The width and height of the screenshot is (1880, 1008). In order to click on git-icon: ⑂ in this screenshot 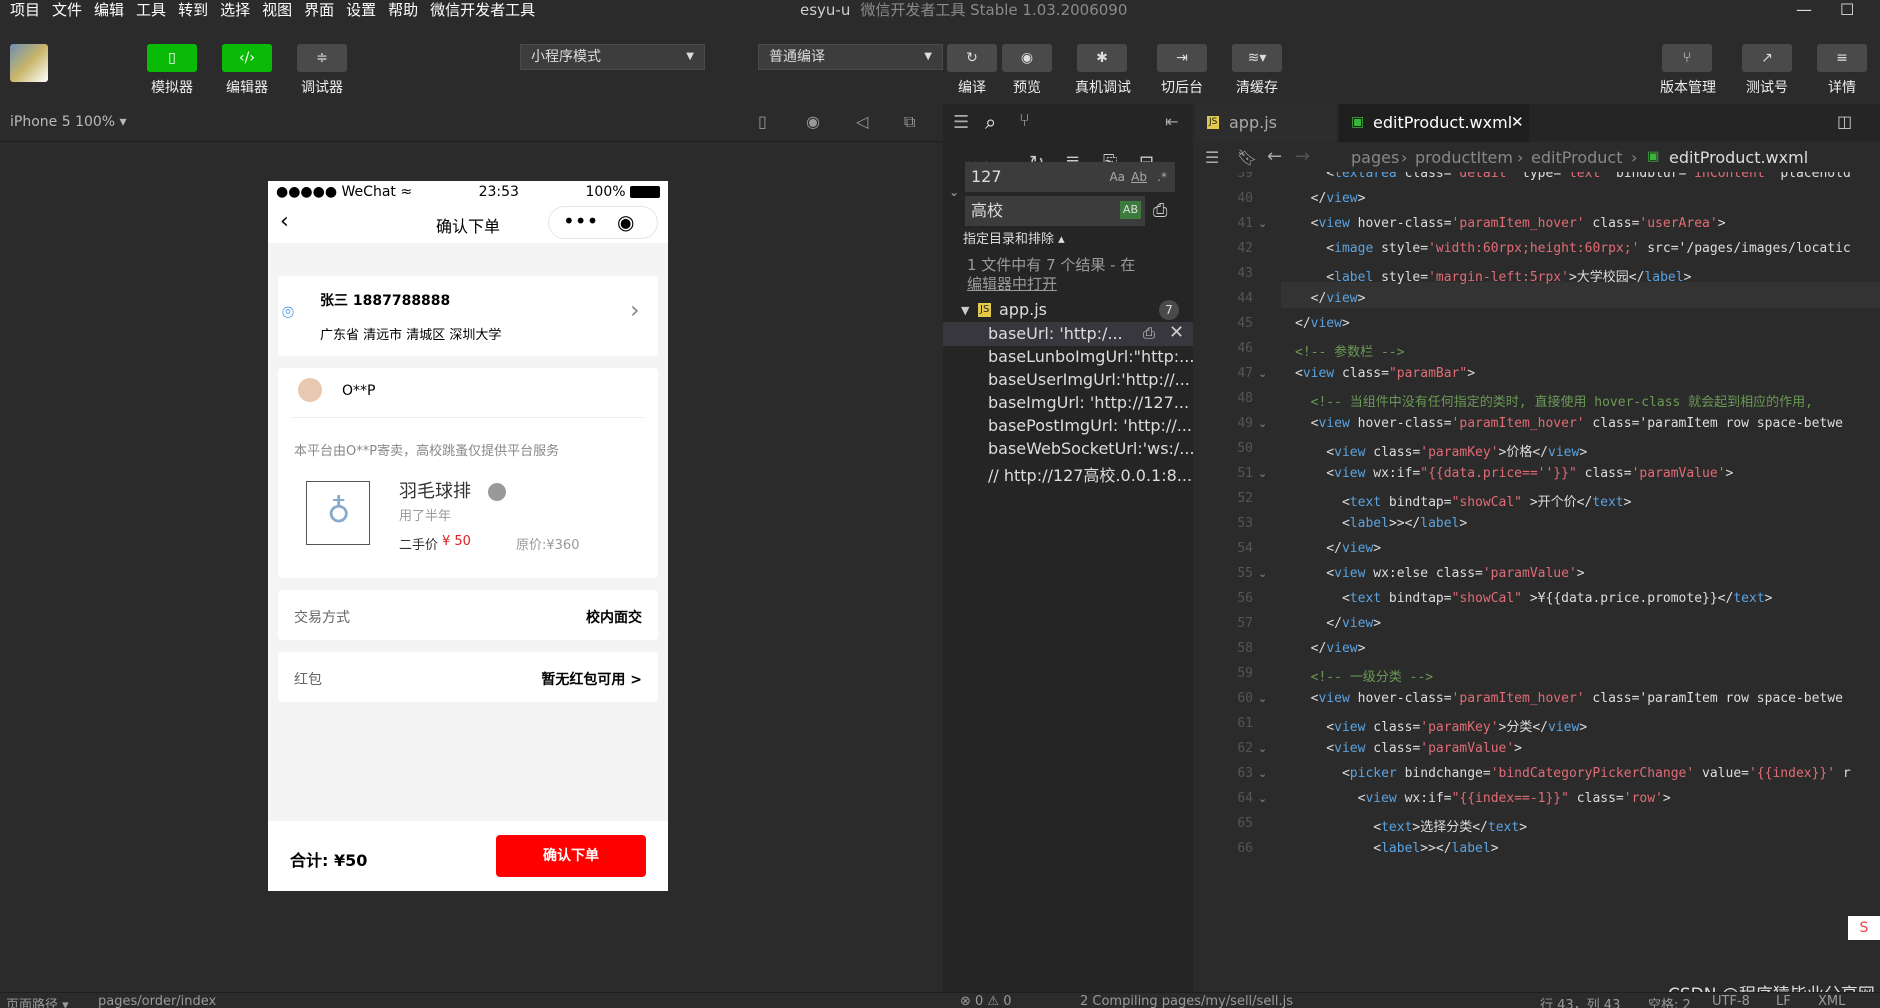, I will do `click(1024, 120)`.